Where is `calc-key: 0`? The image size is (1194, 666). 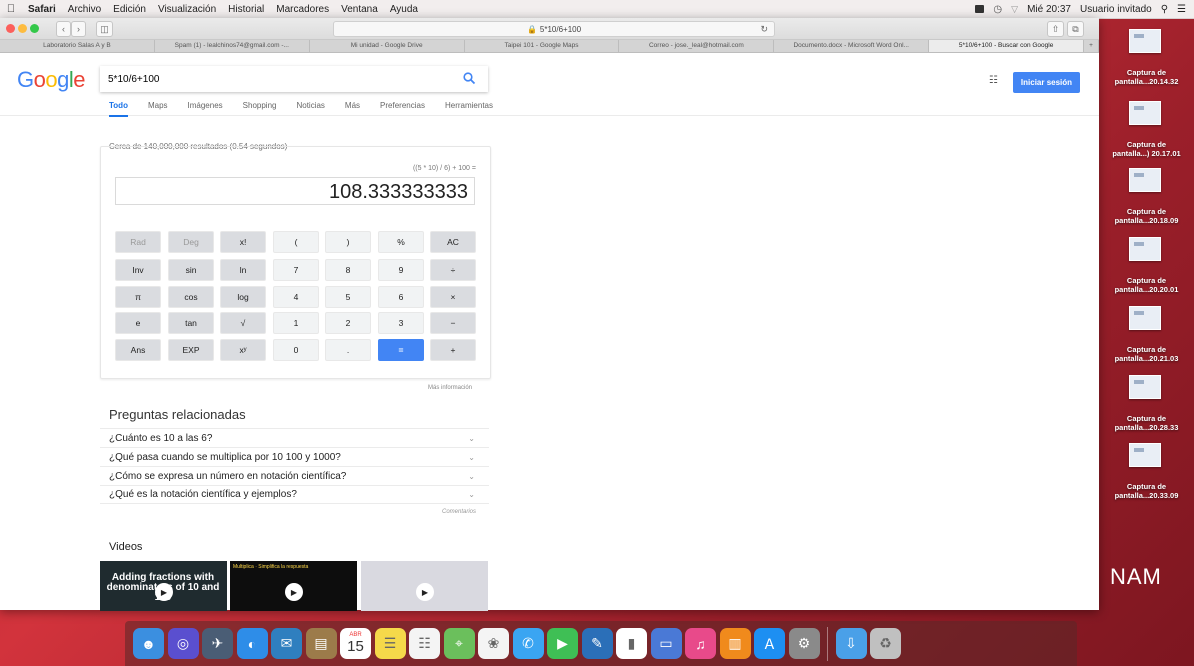 calc-key: 0 is located at coordinates (296, 350).